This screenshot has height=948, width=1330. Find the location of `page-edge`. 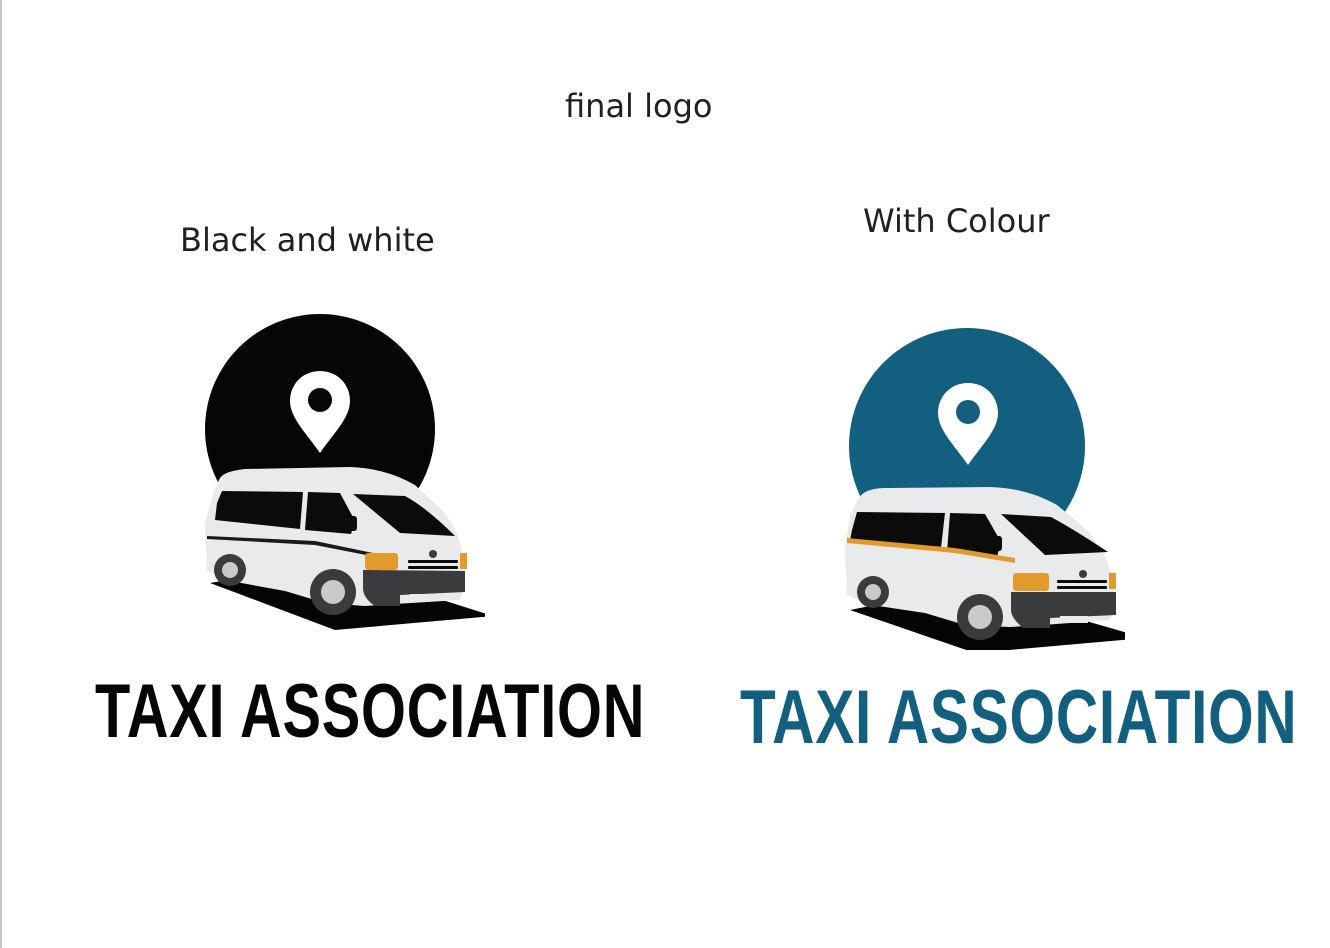

page-edge is located at coordinates (1, 474).